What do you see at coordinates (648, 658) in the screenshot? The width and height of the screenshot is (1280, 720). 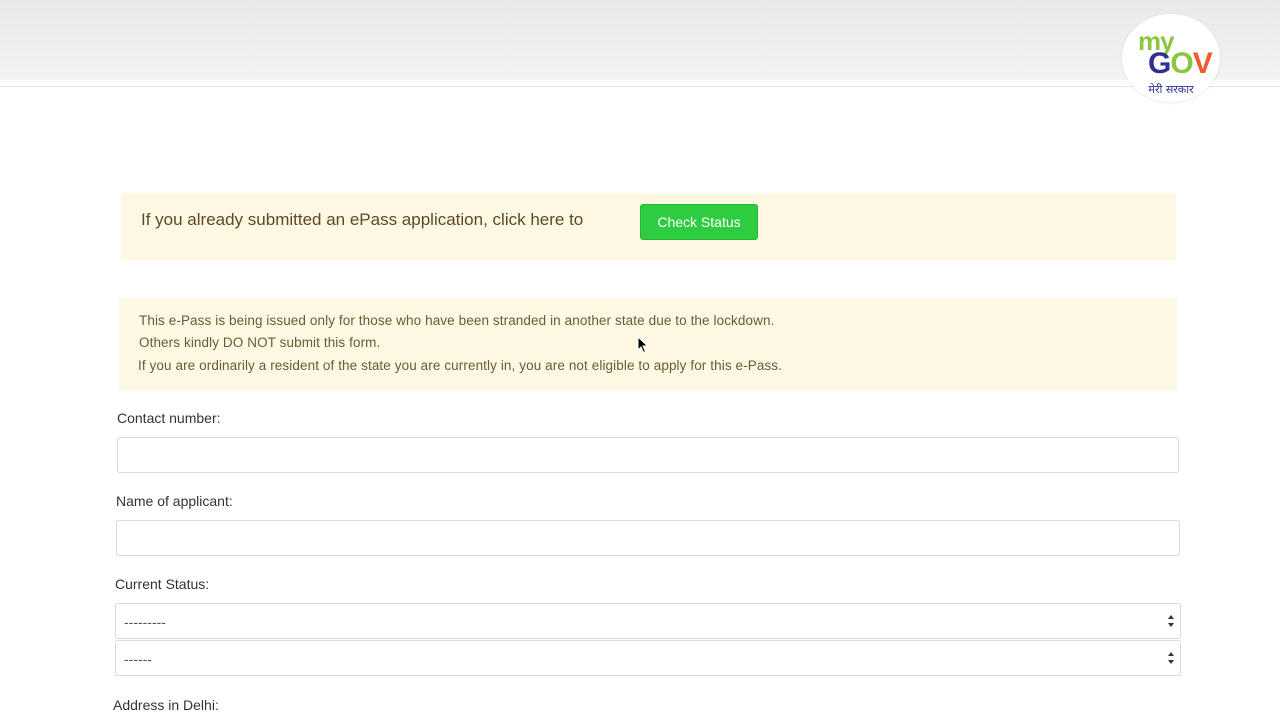 I see `current-status-sub-select: ------` at bounding box center [648, 658].